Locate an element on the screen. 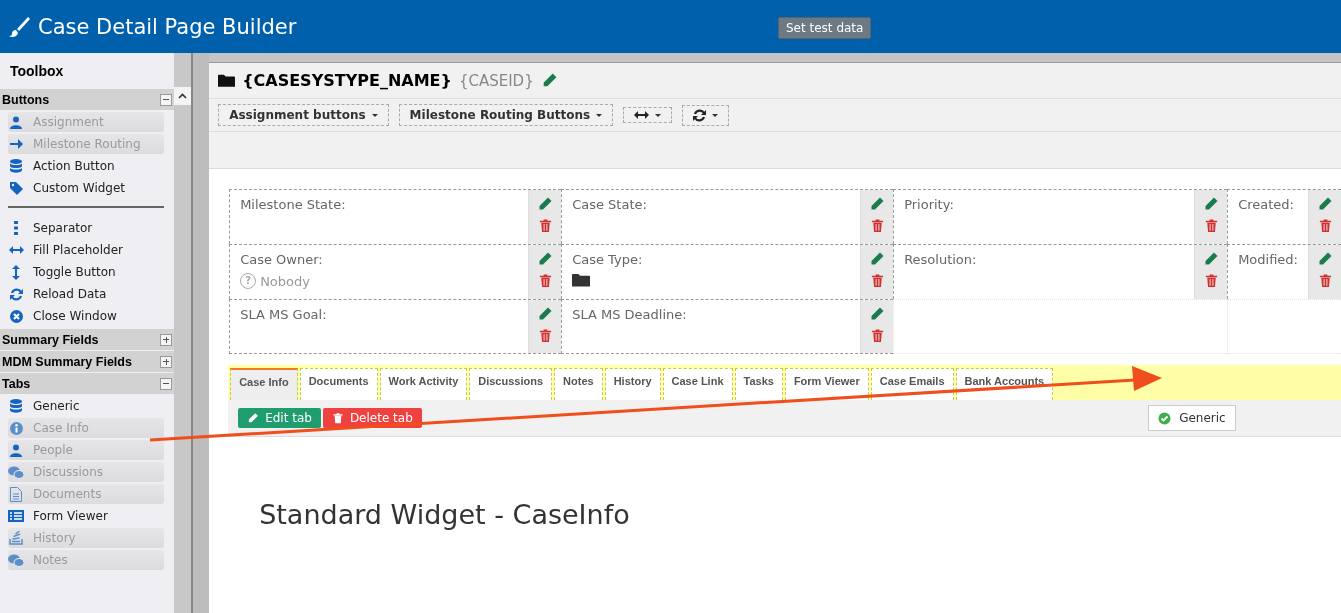 The width and height of the screenshot is (1341, 613). list-icon is located at coordinates (16, 516).